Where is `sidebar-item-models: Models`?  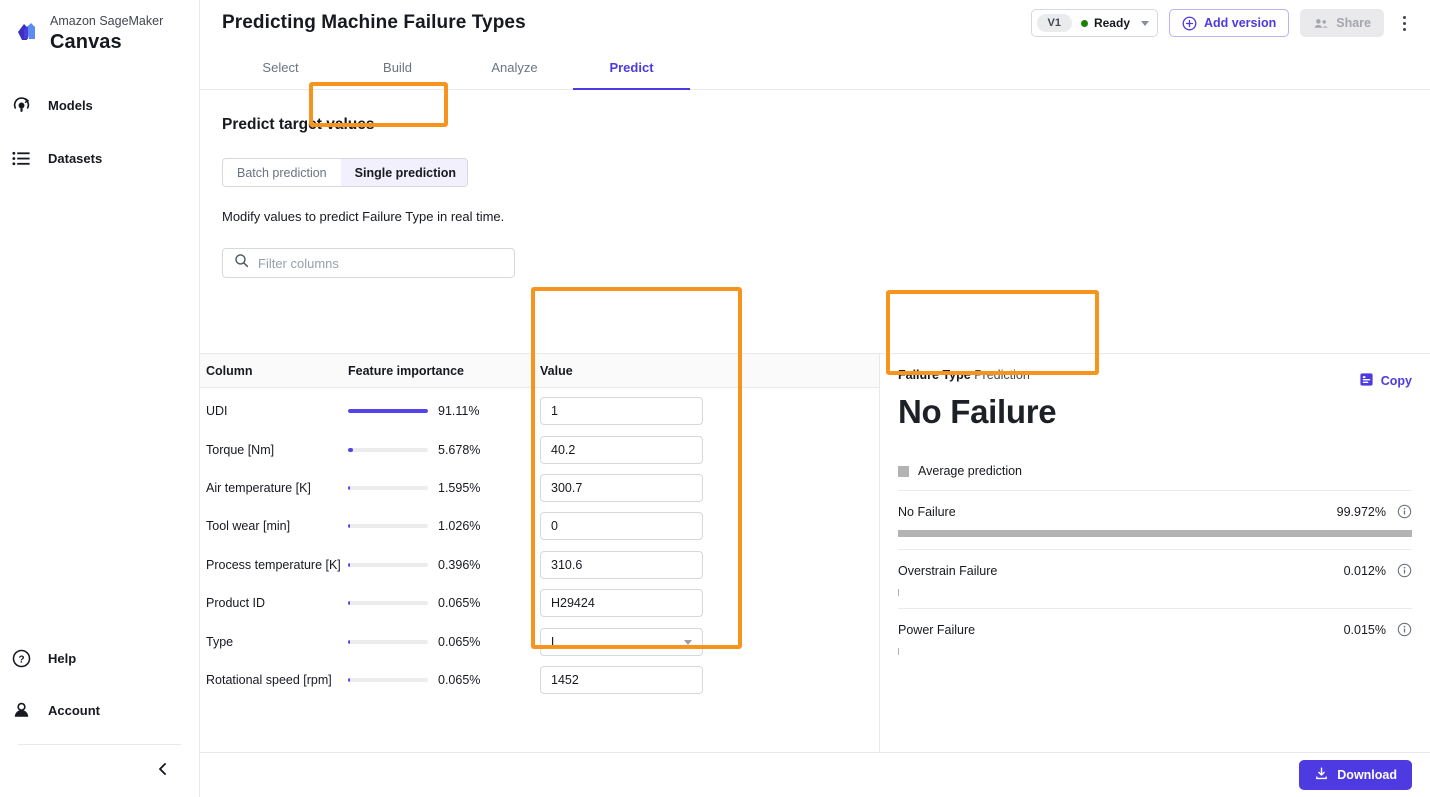
sidebar-item-models: Models is located at coordinates (99, 105).